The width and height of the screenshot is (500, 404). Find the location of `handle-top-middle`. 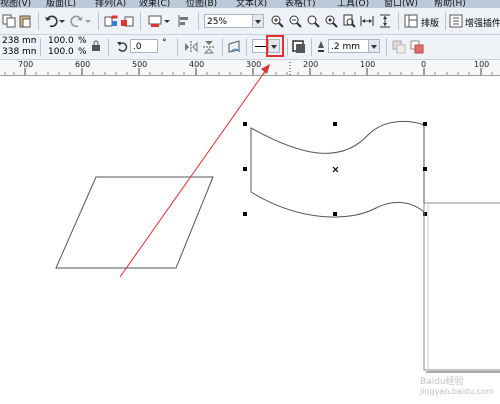

handle-top-middle is located at coordinates (335, 124).